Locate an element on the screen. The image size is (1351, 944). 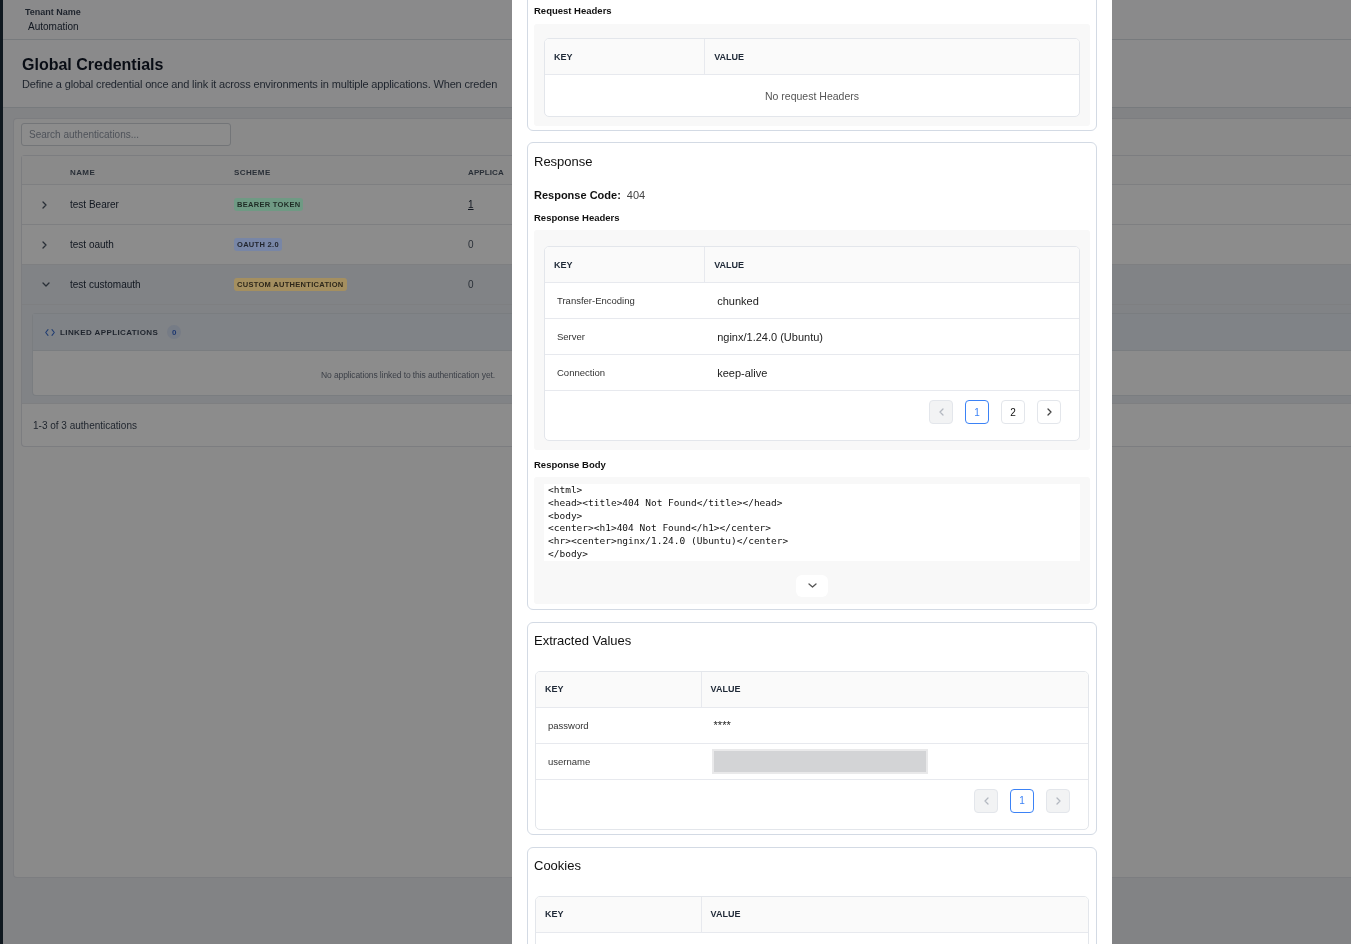
column-header: APPLICA is located at coordinates (486, 172).